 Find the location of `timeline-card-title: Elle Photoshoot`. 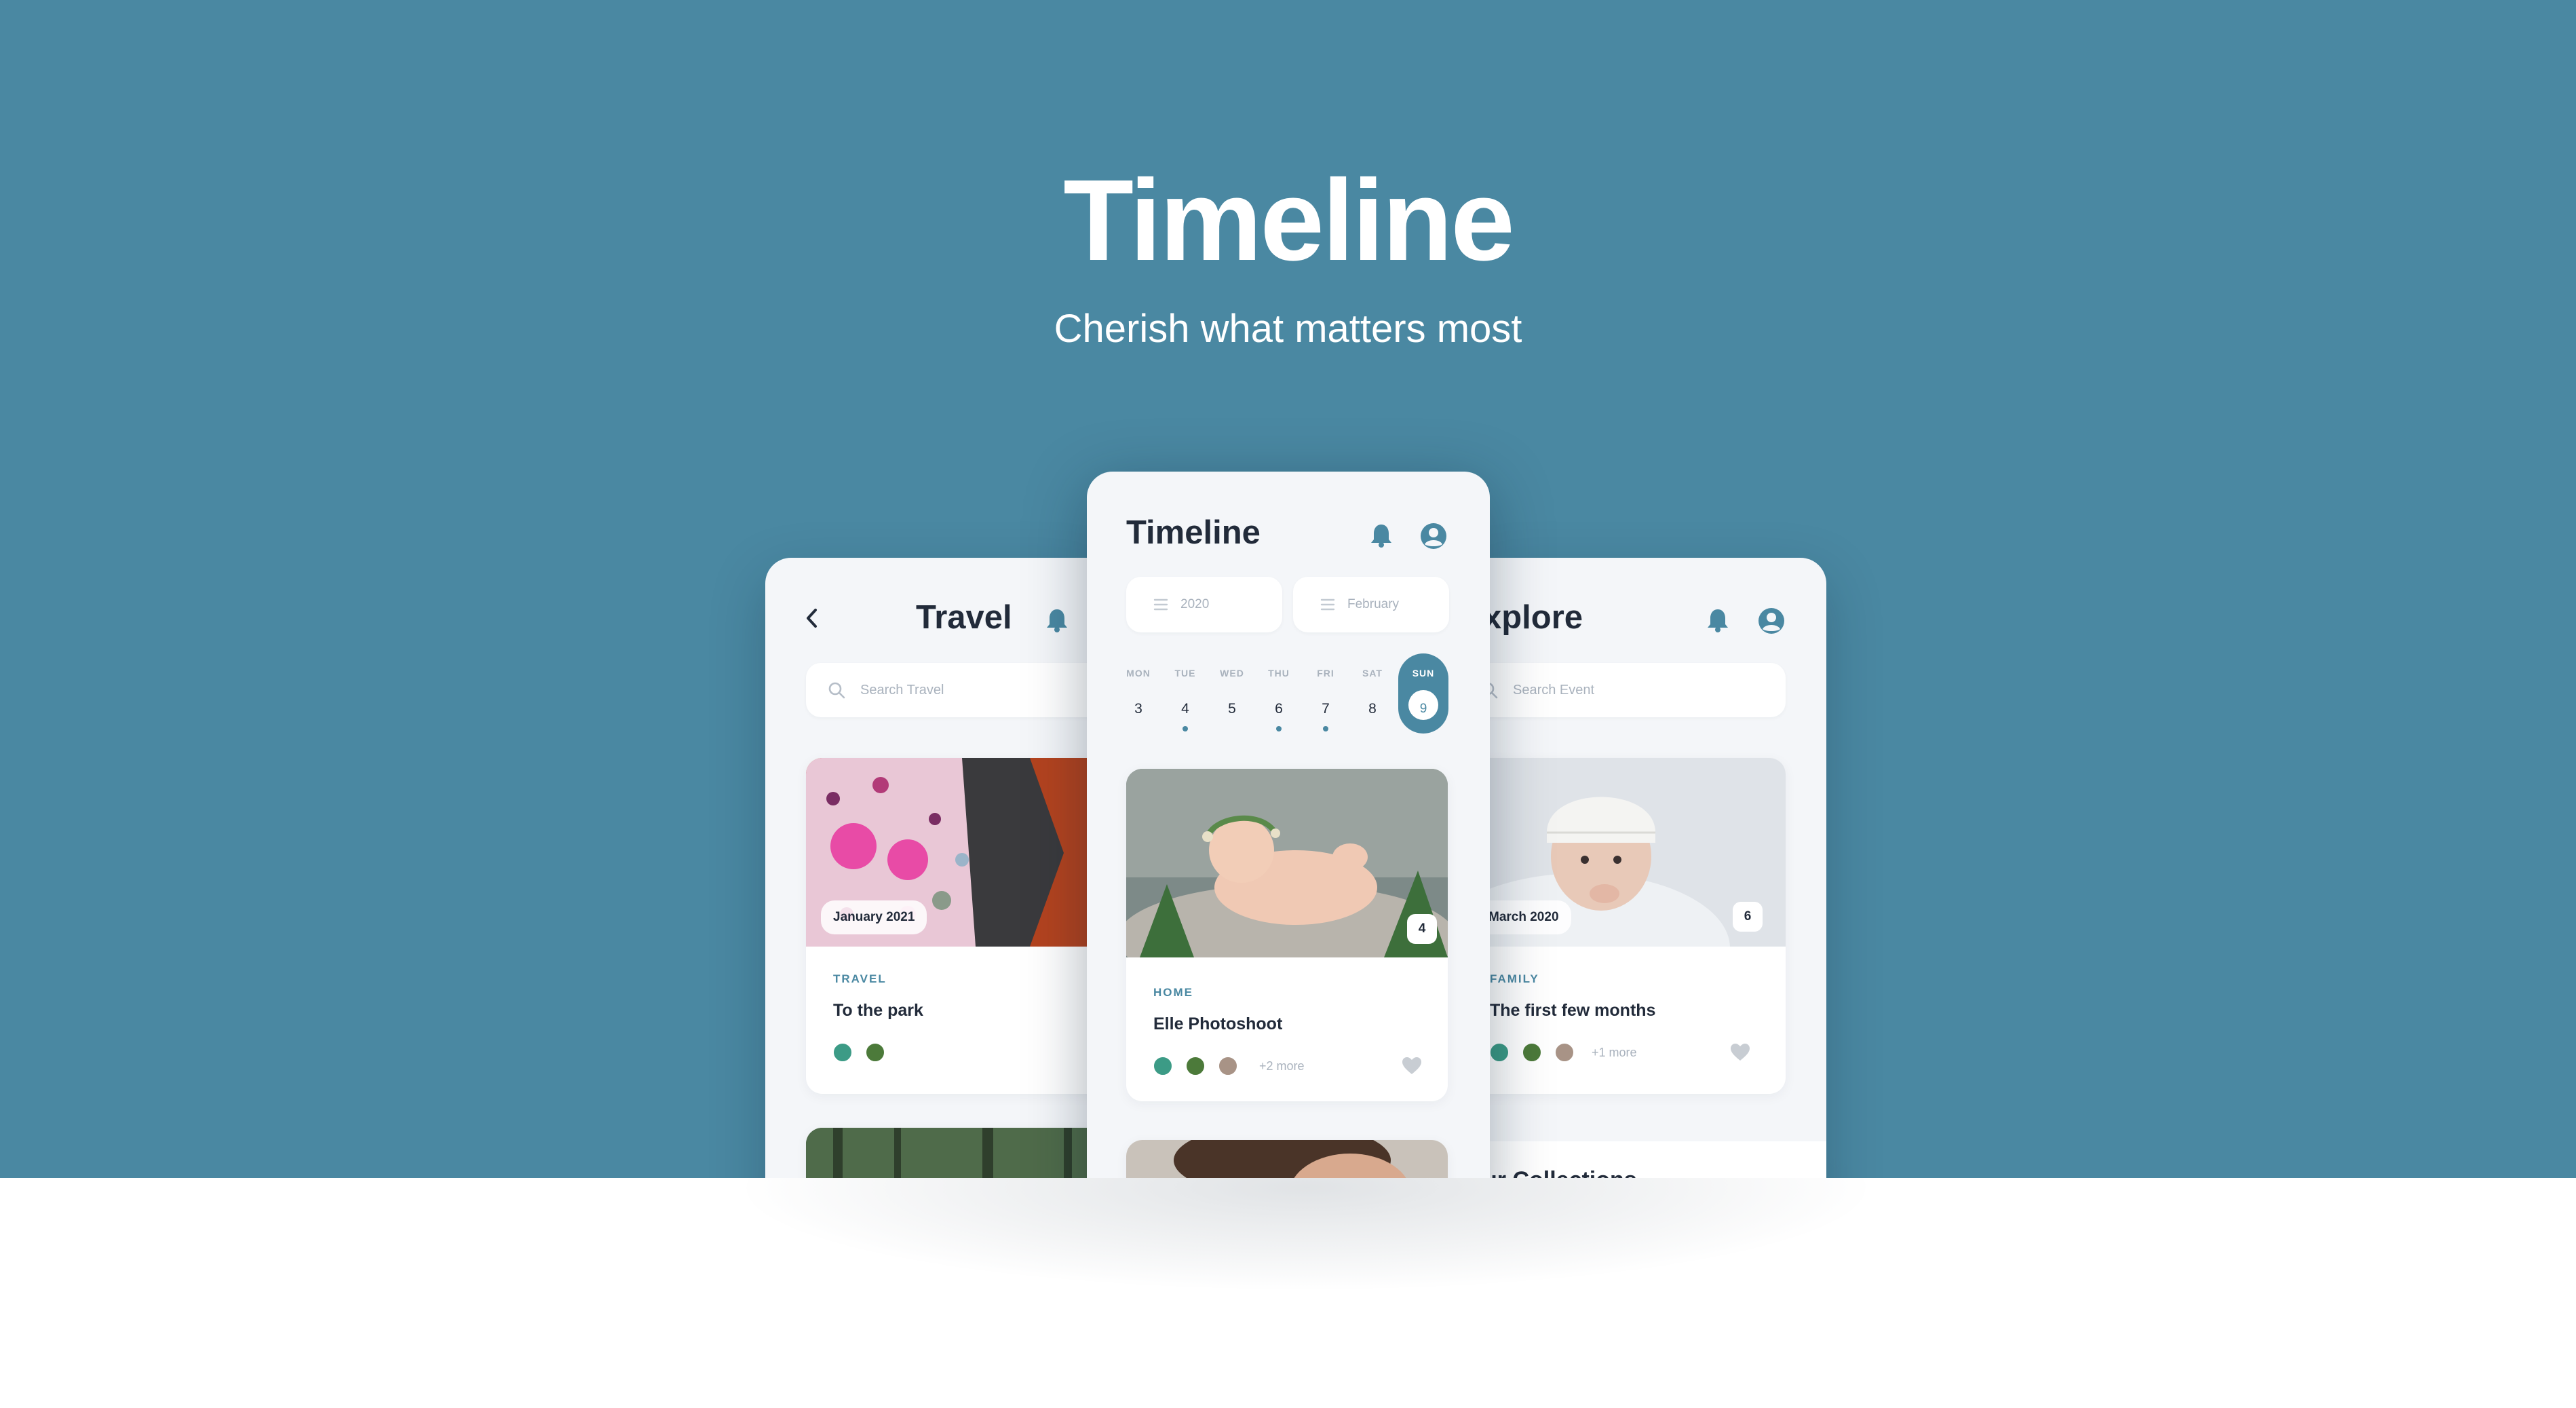

timeline-card-title: Elle Photoshoot is located at coordinates (1218, 1023).